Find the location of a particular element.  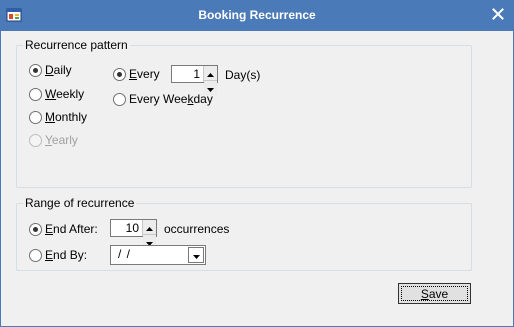

recurrence-pattern-legend: Recurrence pattern is located at coordinates (76, 45).